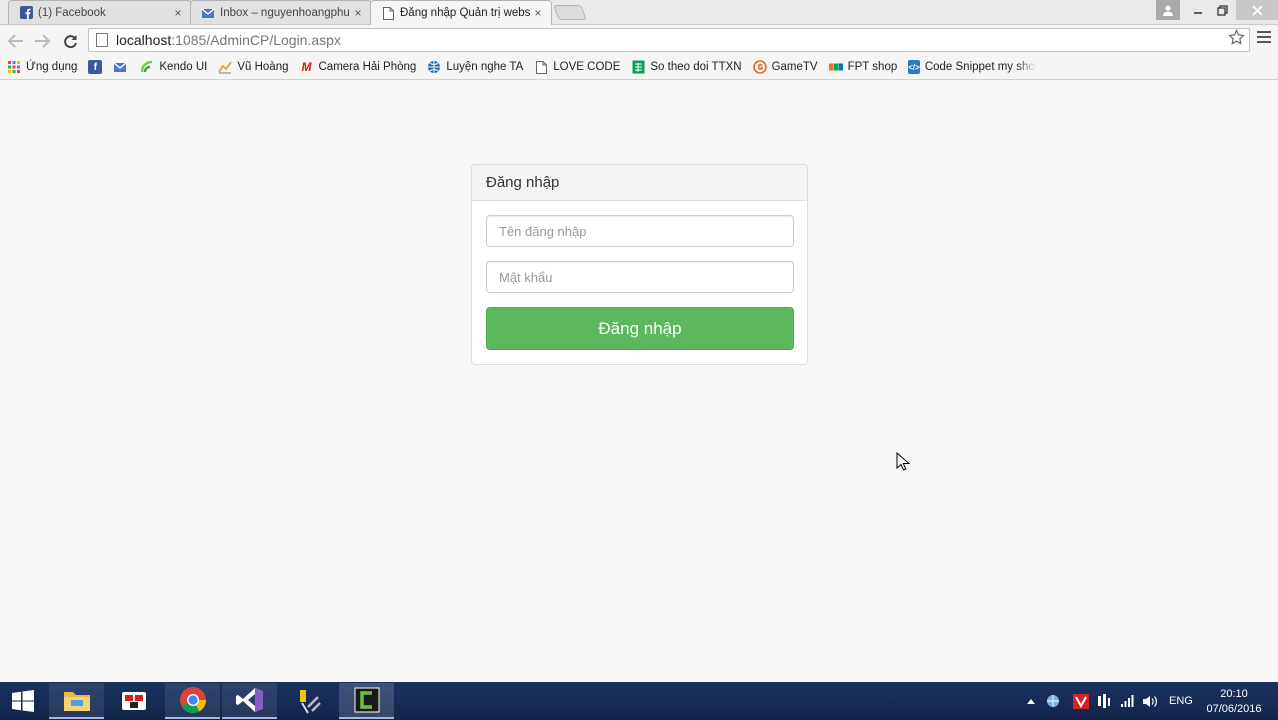  Describe the element at coordinates (1150, 701) in the screenshot. I see `volume-icon` at that location.